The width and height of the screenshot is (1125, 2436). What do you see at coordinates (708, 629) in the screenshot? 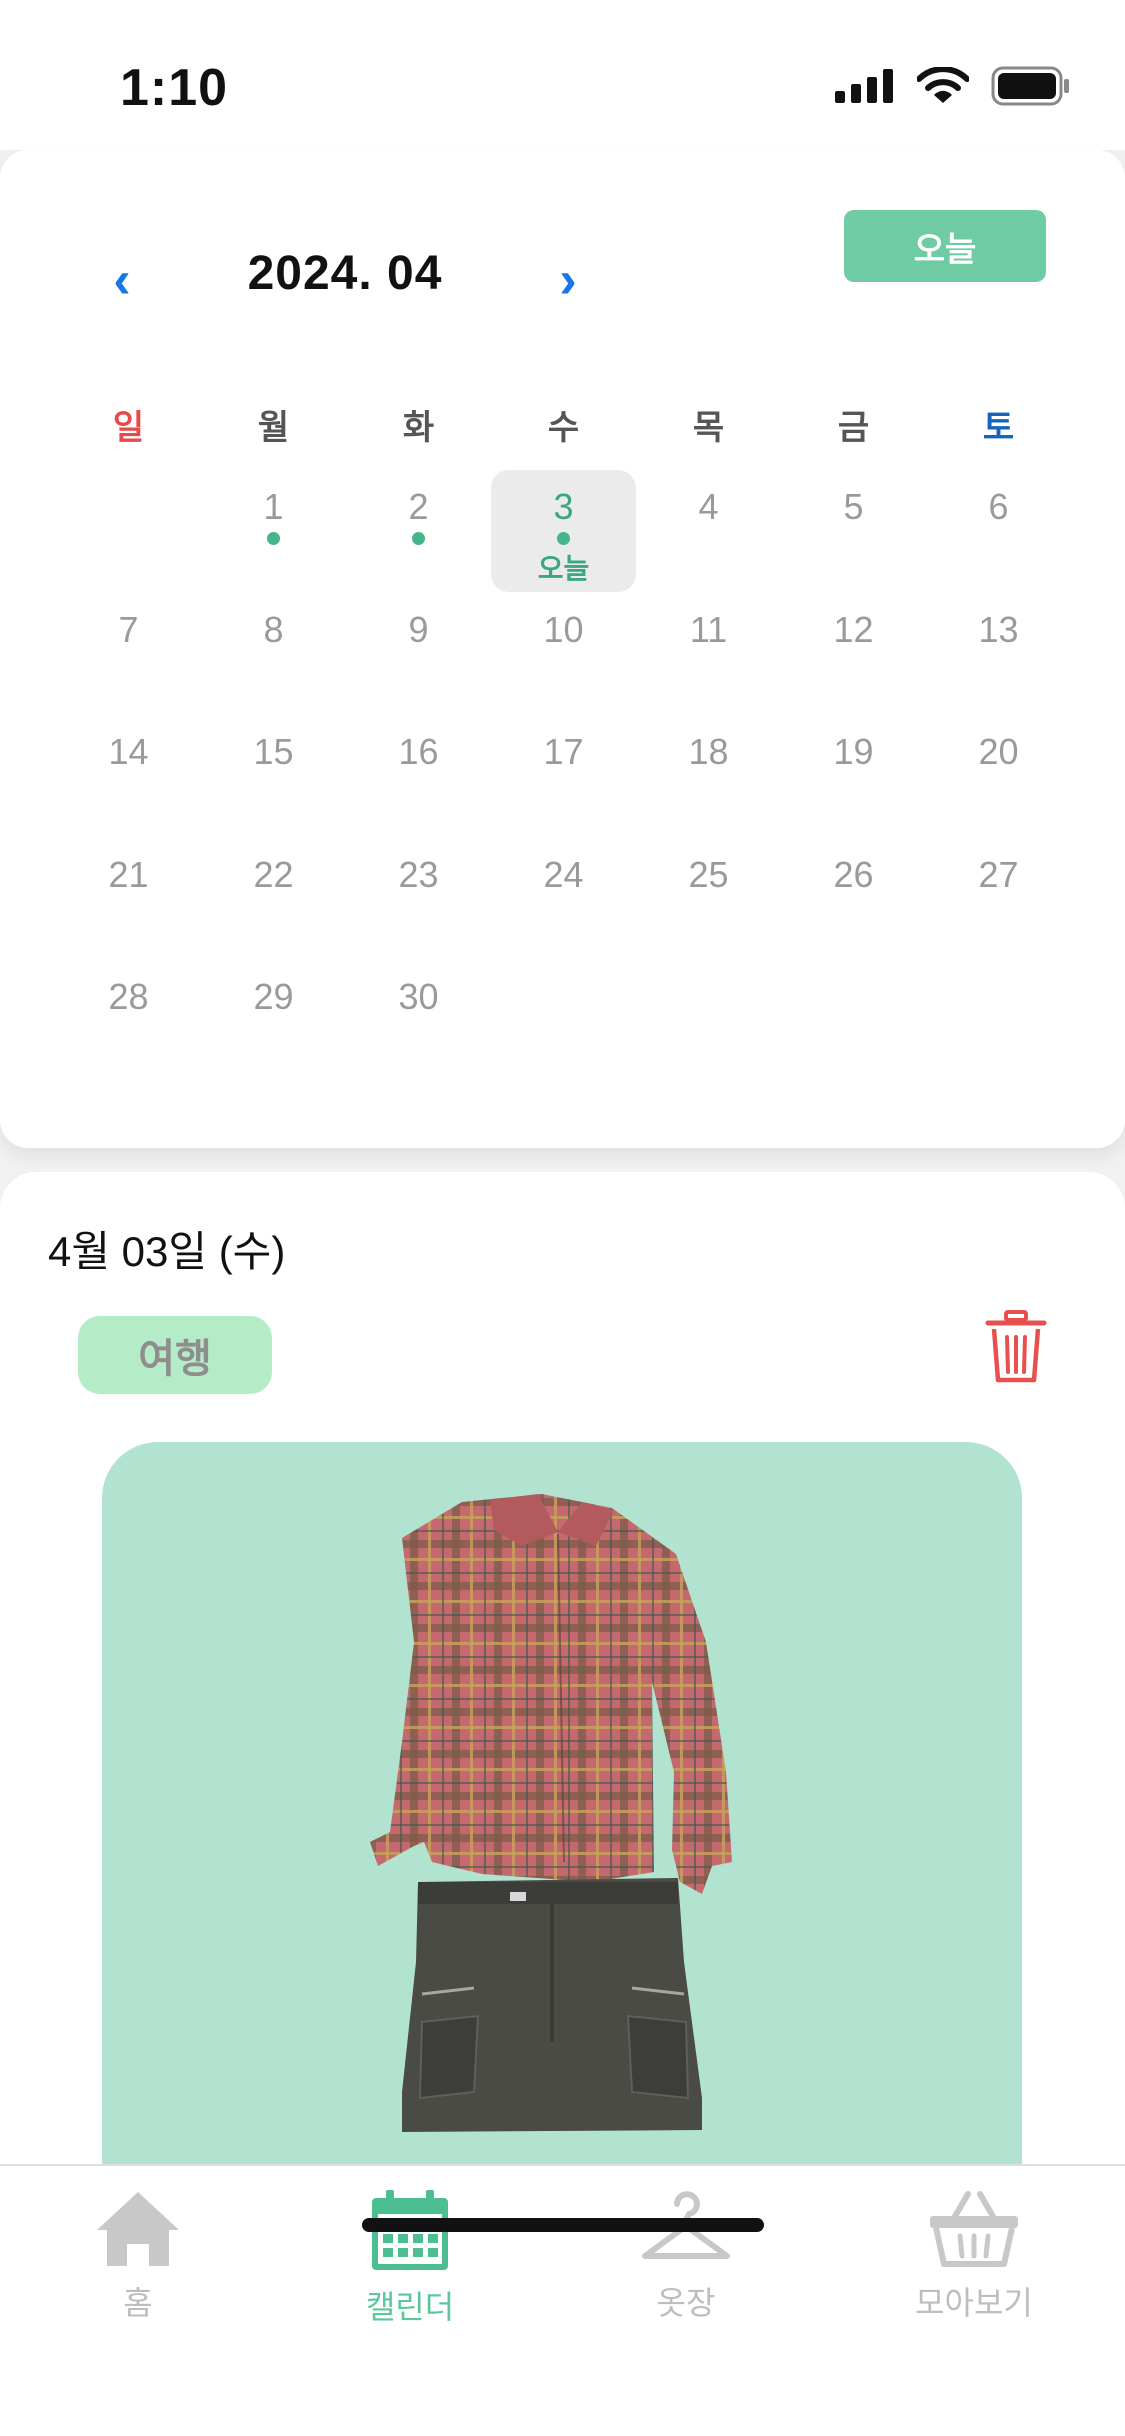
I see `day-number: 11` at bounding box center [708, 629].